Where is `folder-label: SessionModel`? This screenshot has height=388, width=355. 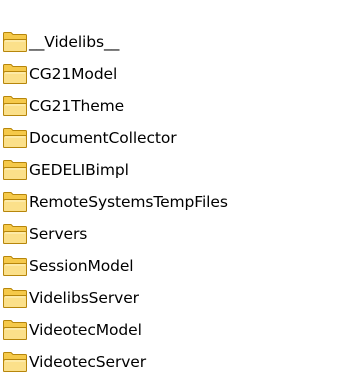
folder-label: SessionModel is located at coordinates (81, 266).